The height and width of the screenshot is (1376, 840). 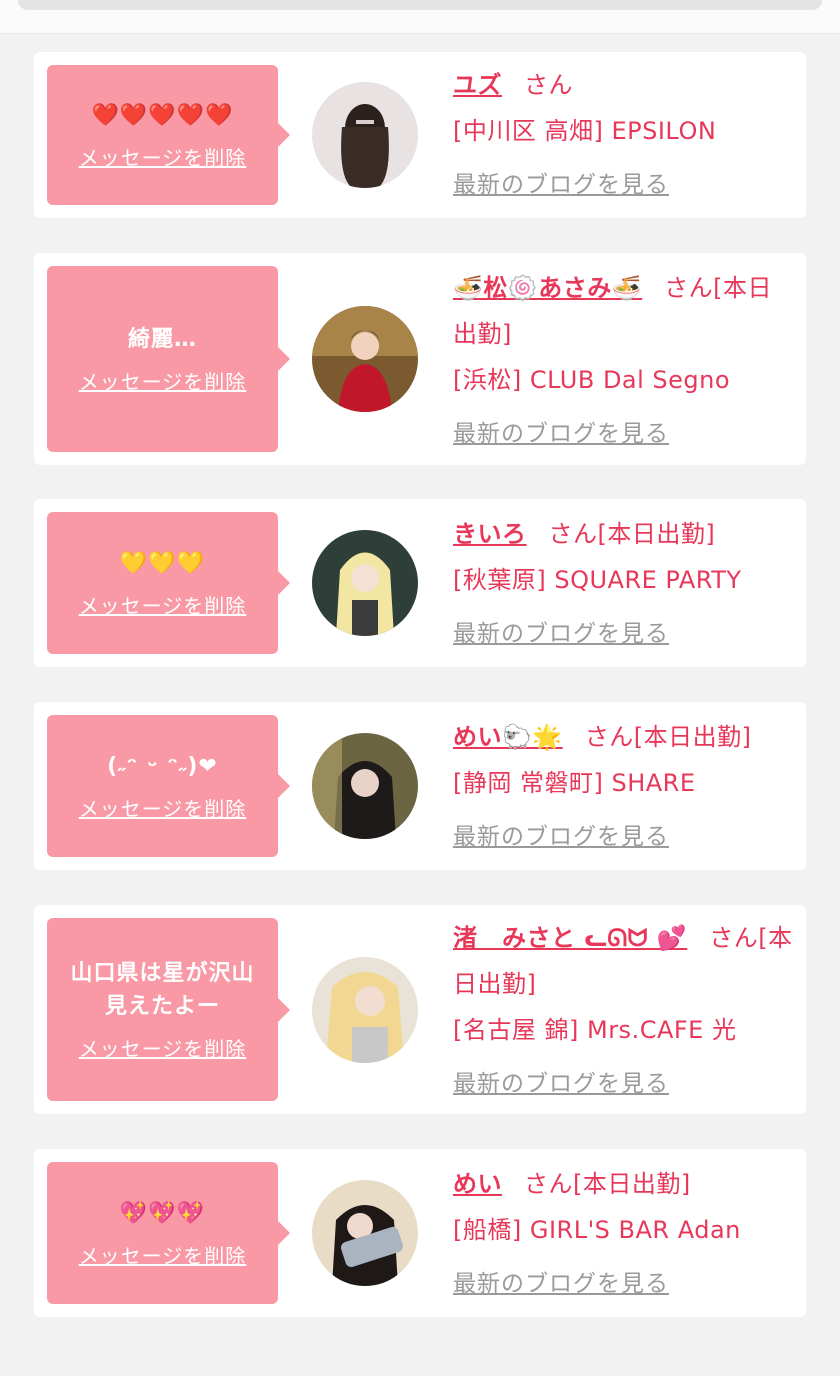 What do you see at coordinates (592, 380) in the screenshot?
I see `shop-label: [浜松] CLUB Dal Segno` at bounding box center [592, 380].